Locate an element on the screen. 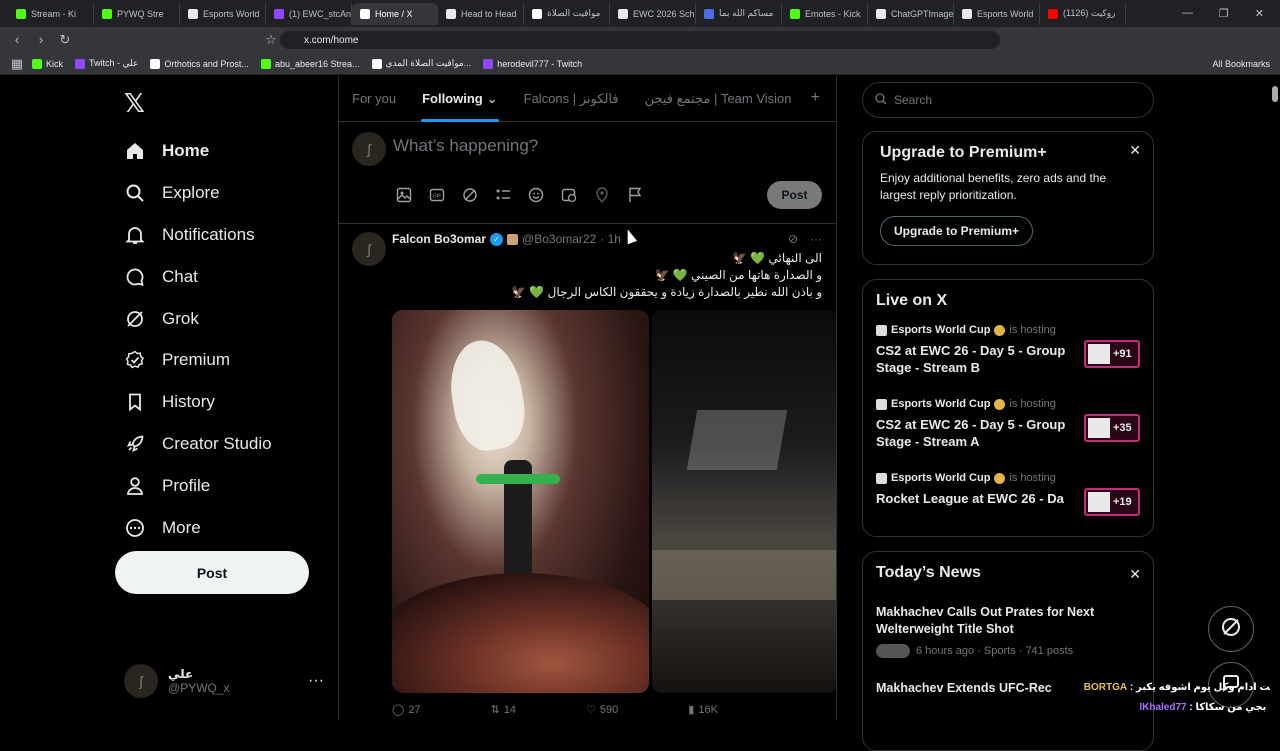 The height and width of the screenshot is (751, 1280). browser-tab: PYWQ Stre is located at coordinates (137, 13).